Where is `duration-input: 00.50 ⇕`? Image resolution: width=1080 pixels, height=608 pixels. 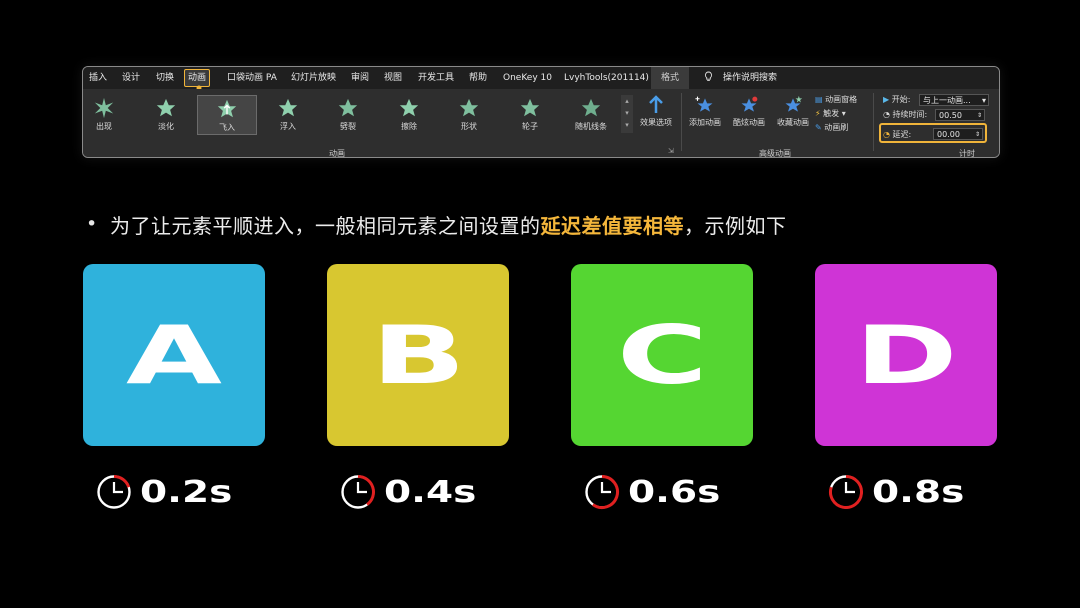
duration-input: 00.50 ⇕ is located at coordinates (960, 115).